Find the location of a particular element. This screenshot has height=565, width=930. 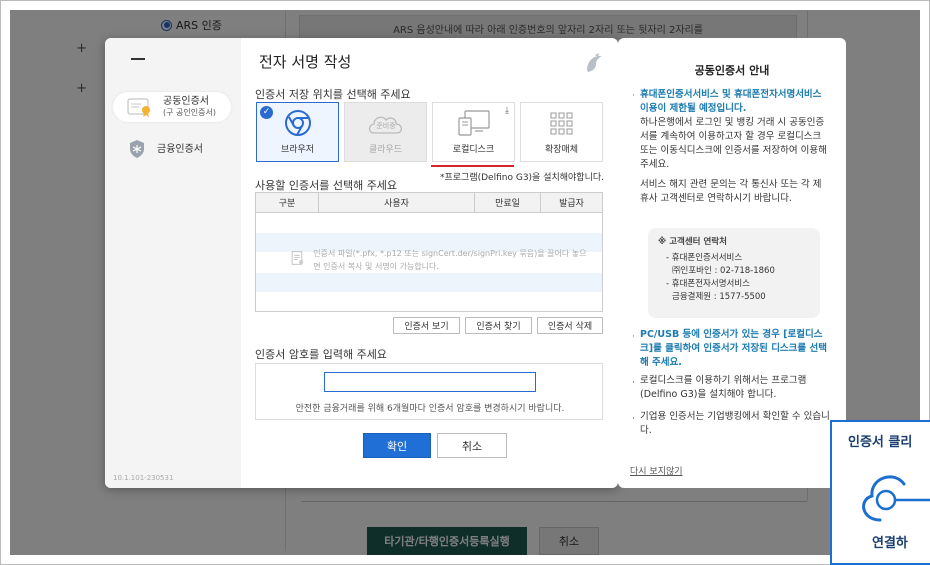

contact-phone: ㈜인포바인 : 02-718-1860 is located at coordinates (723, 271).